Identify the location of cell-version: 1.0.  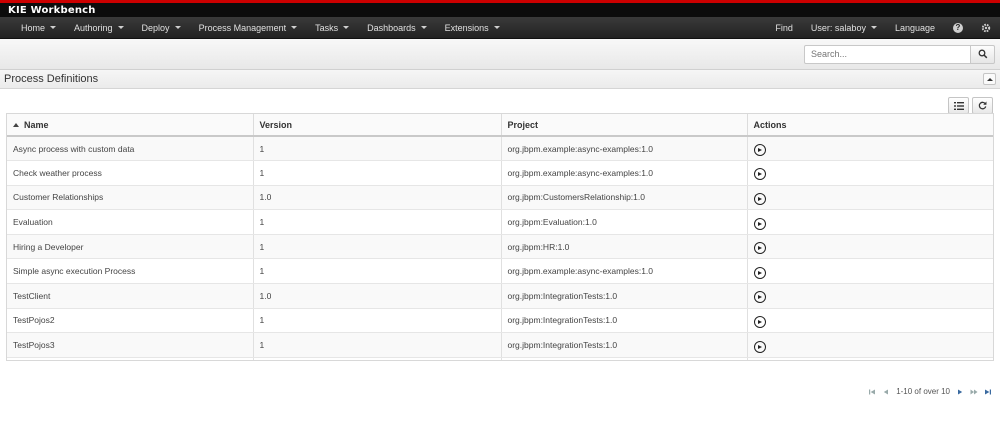
(377, 198).